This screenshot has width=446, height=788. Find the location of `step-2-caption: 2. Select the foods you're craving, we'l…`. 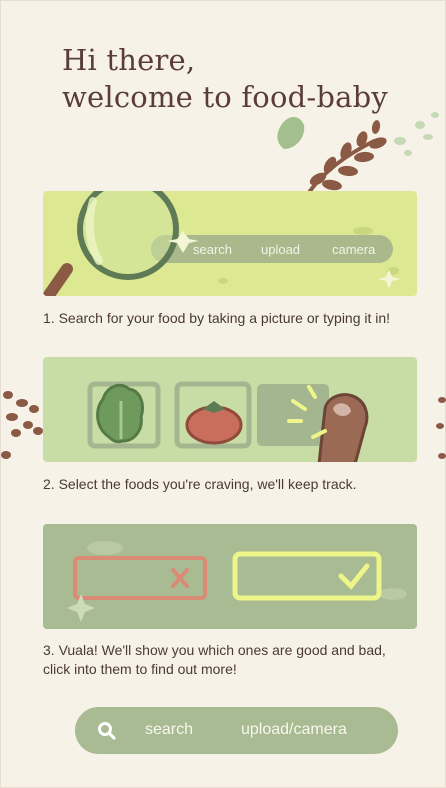

step-2-caption: 2. Select the foods you're craving, we'l… is located at coordinates (200, 484).